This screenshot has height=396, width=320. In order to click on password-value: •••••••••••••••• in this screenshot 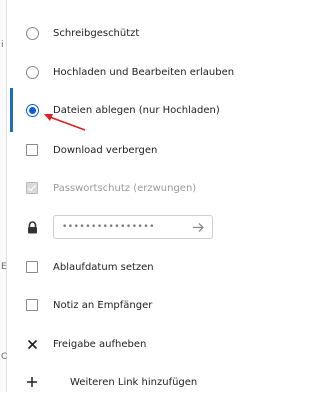, I will do `click(108, 227)`.